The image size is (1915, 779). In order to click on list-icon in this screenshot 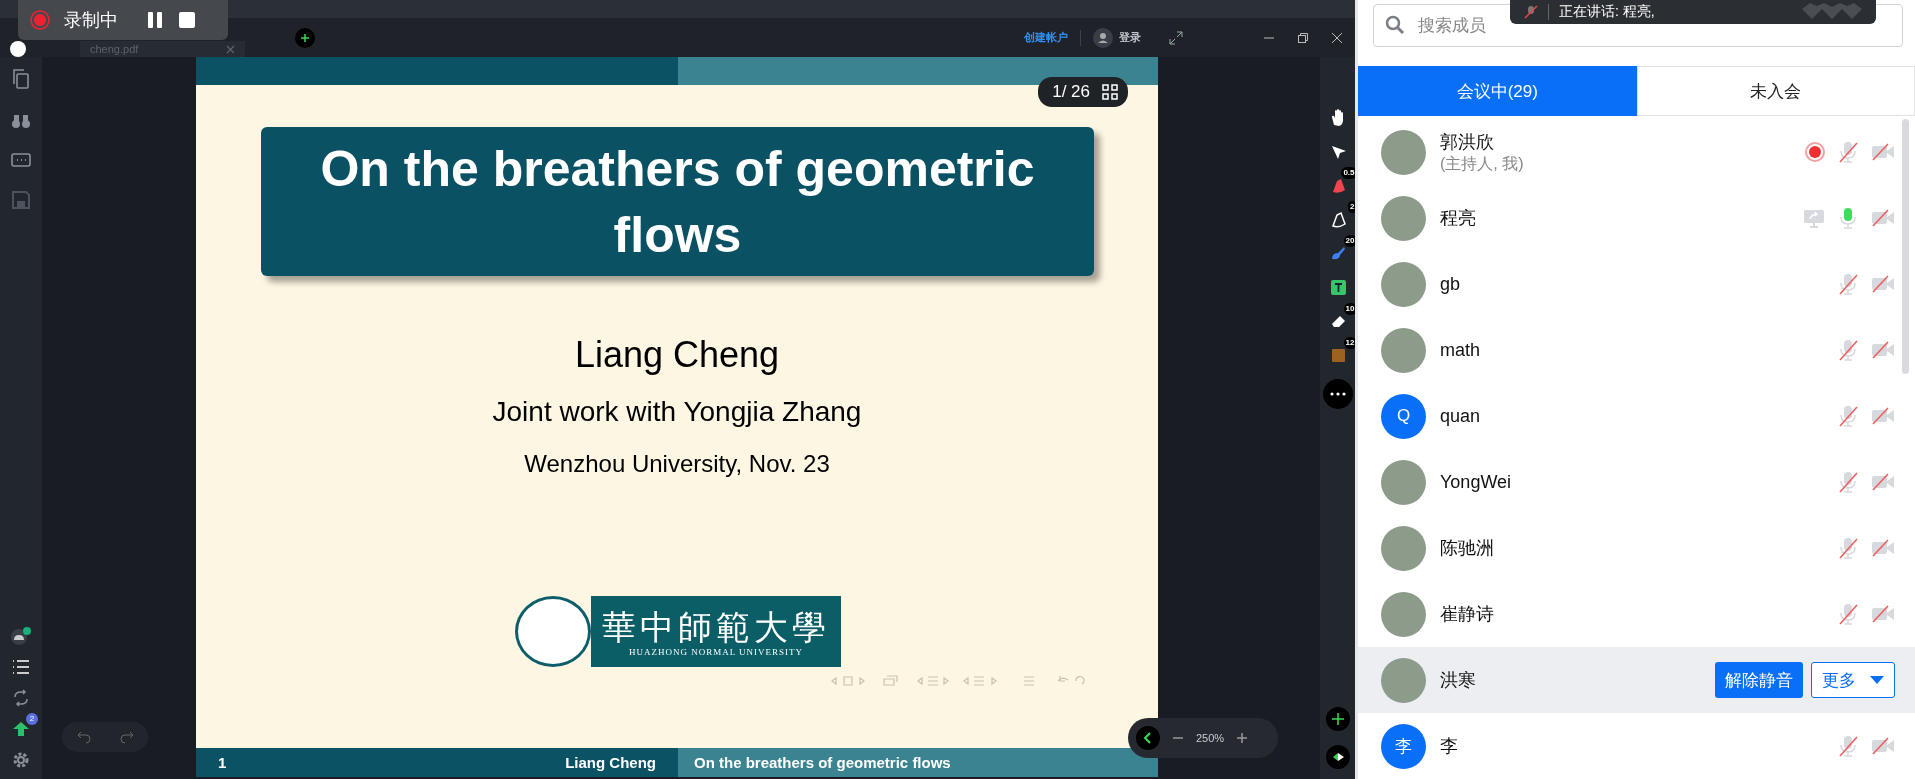, I will do `click(21, 667)`.